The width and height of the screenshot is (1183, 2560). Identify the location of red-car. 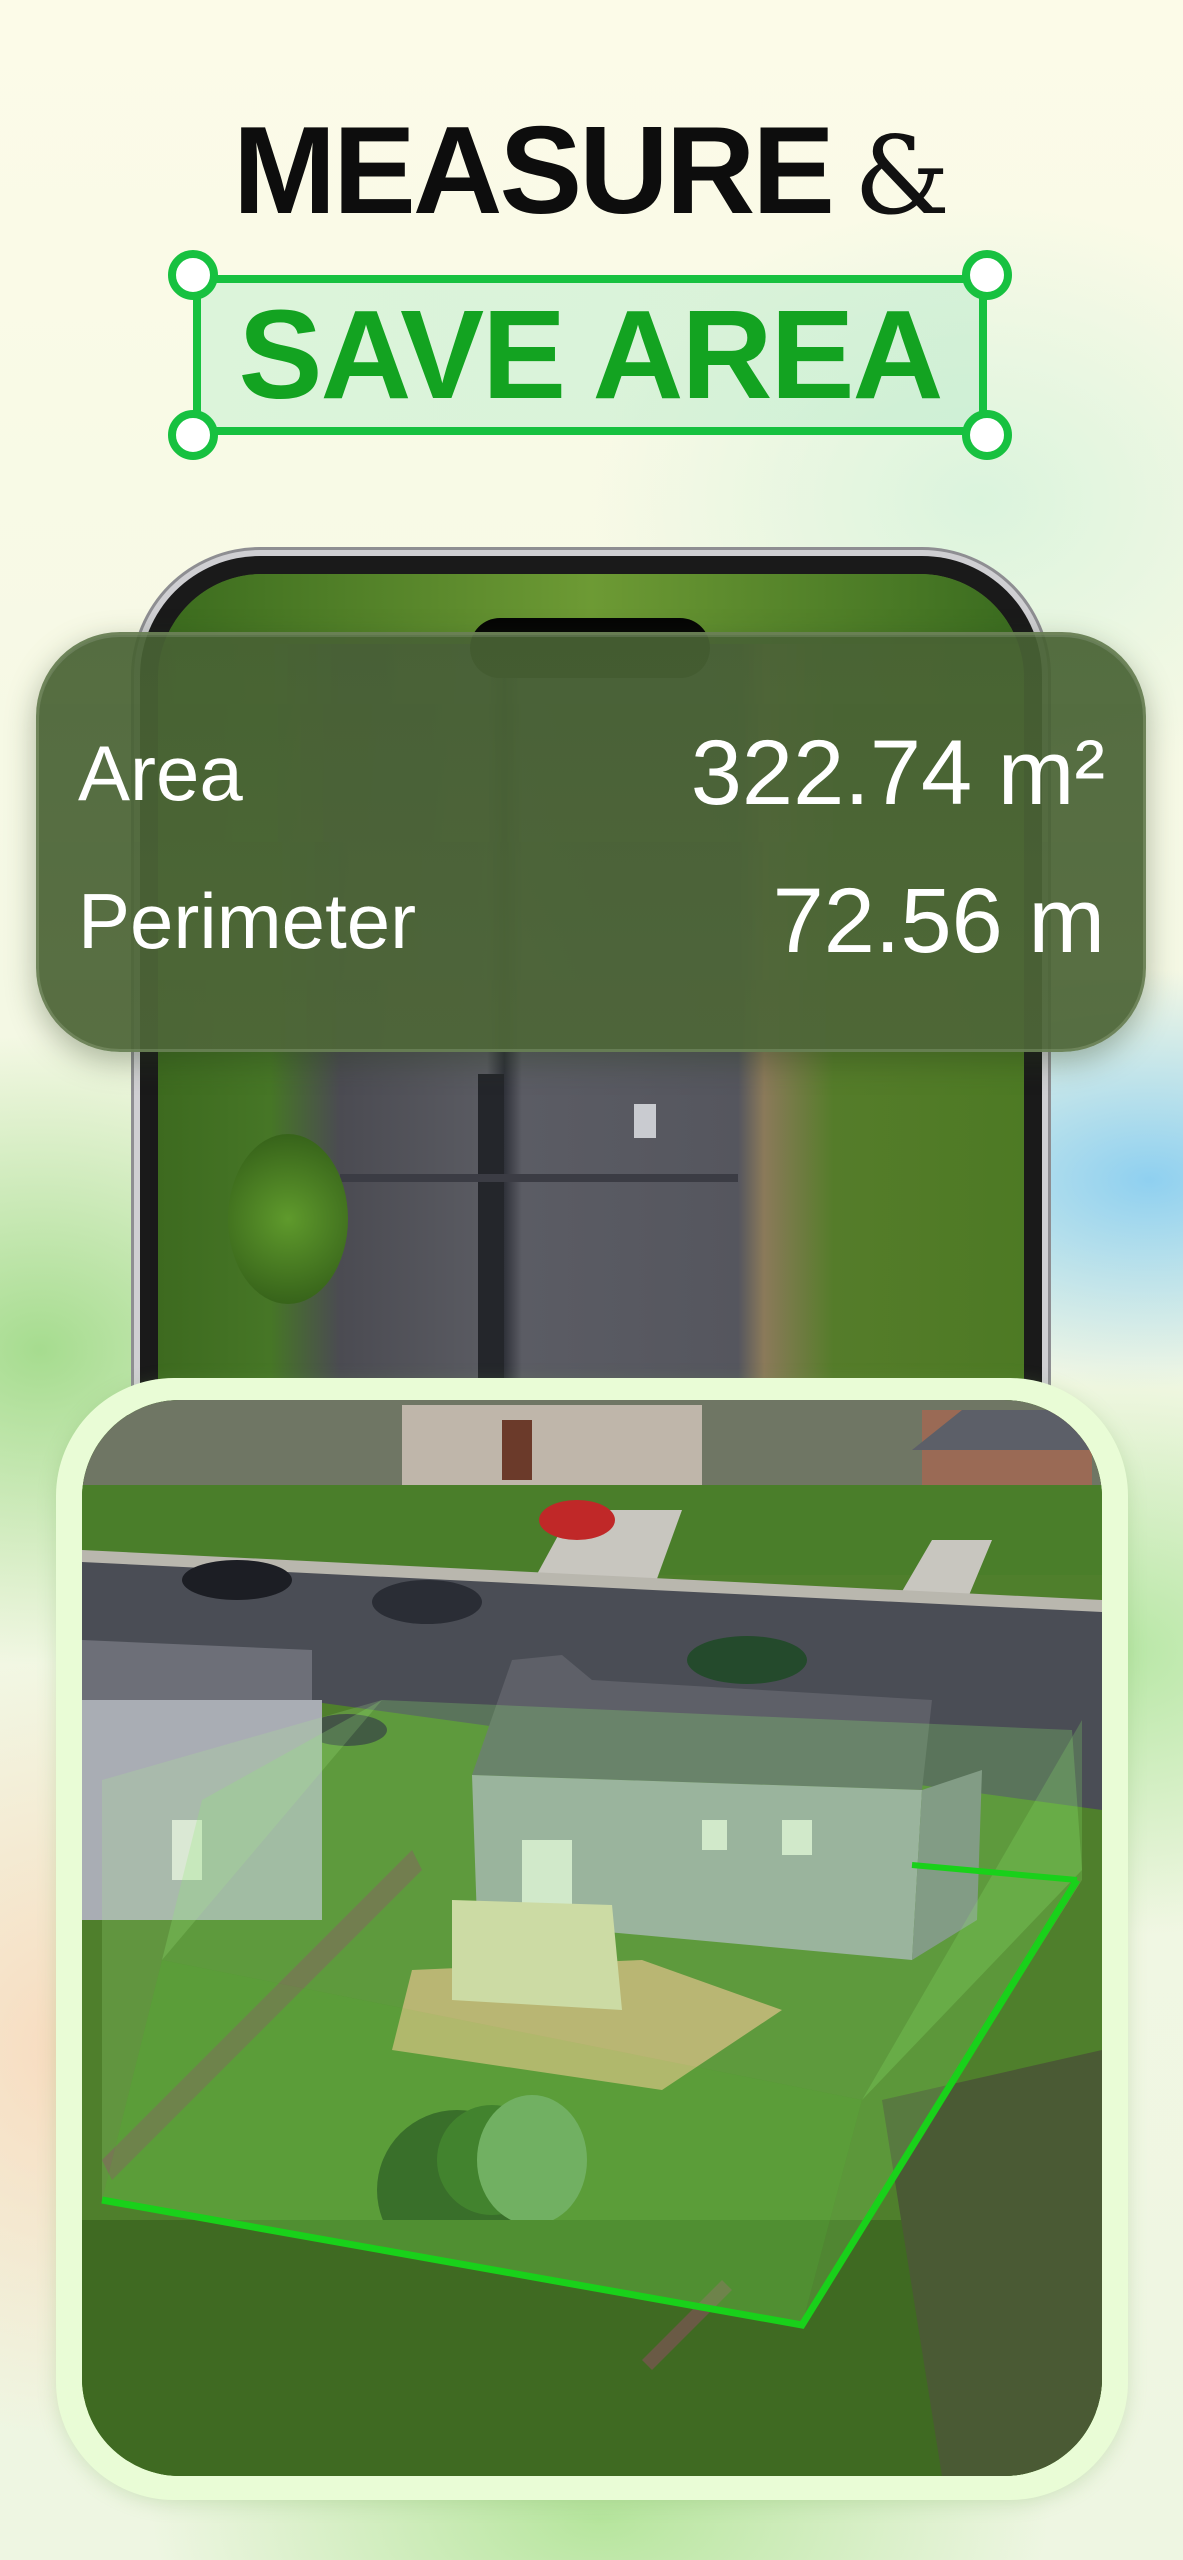
(577, 1520).